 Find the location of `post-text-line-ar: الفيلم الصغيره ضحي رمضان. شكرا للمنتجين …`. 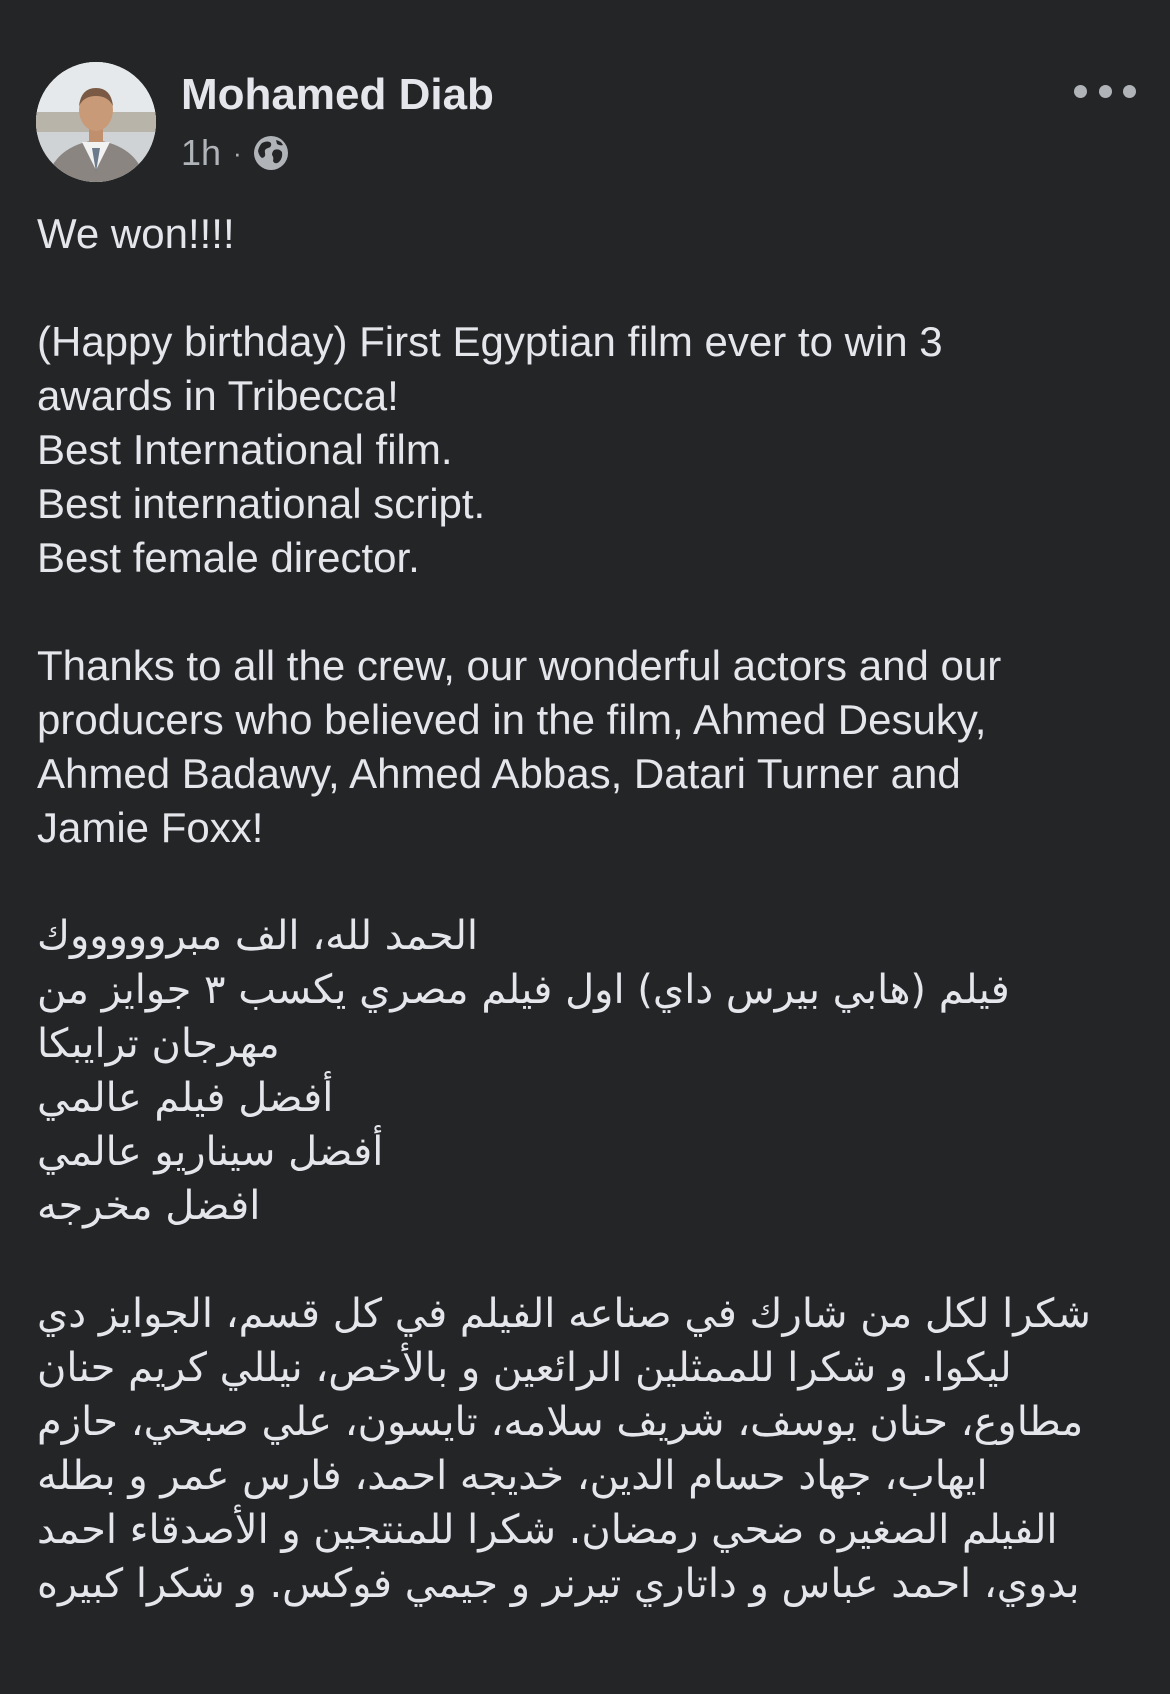

post-text-line-ar: الفيلم الصغيره ضحي رمضان. شكرا للمنتجين … is located at coordinates (547, 1530).